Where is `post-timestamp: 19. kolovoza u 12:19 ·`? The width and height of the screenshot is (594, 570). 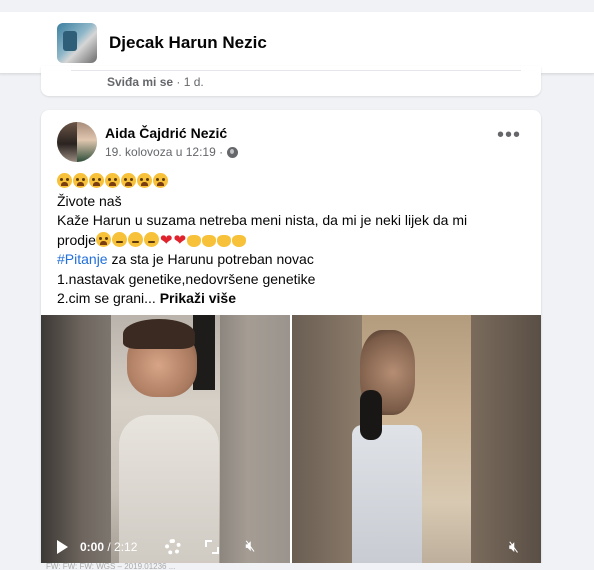
post-timestamp: 19. kolovoza u 12:19 · is located at coordinates (164, 152).